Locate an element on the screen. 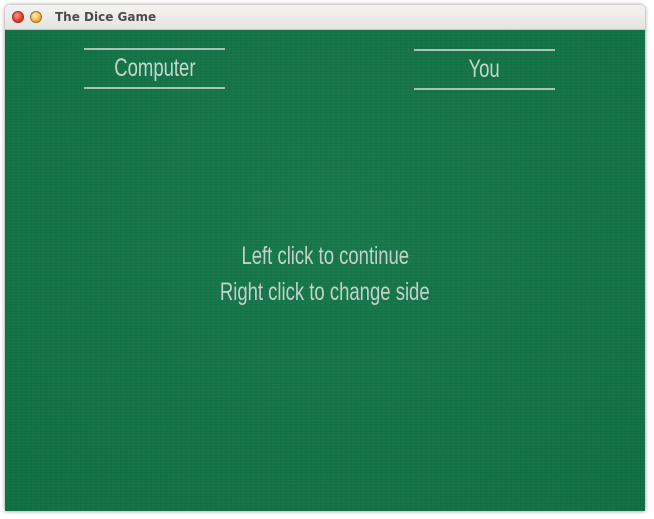 The width and height of the screenshot is (654, 519). computer-player-label: Computer is located at coordinates (154, 68).